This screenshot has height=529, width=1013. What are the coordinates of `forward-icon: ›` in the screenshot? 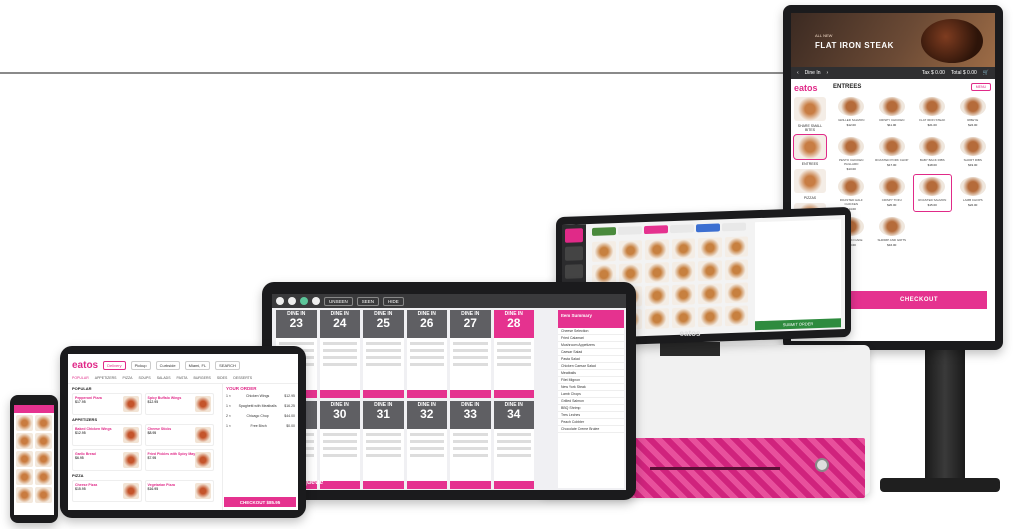 It's located at (828, 73).